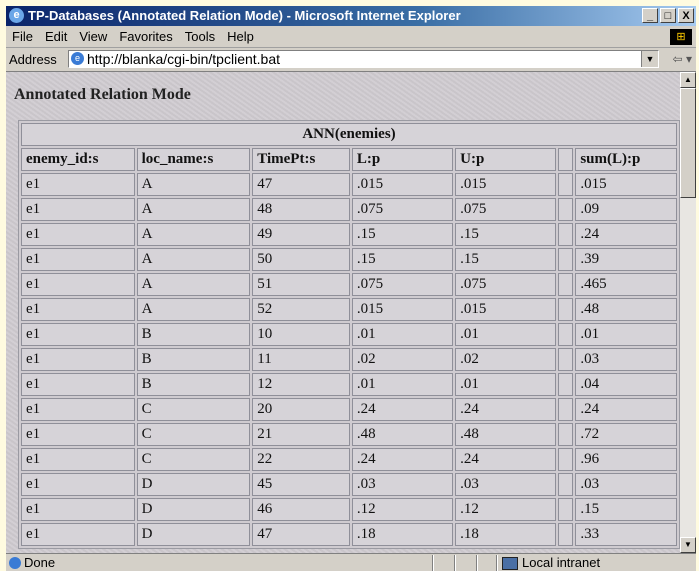 The height and width of the screenshot is (571, 699). I want to click on vertical-scrollbar: ▲ ▼, so click(688, 312).